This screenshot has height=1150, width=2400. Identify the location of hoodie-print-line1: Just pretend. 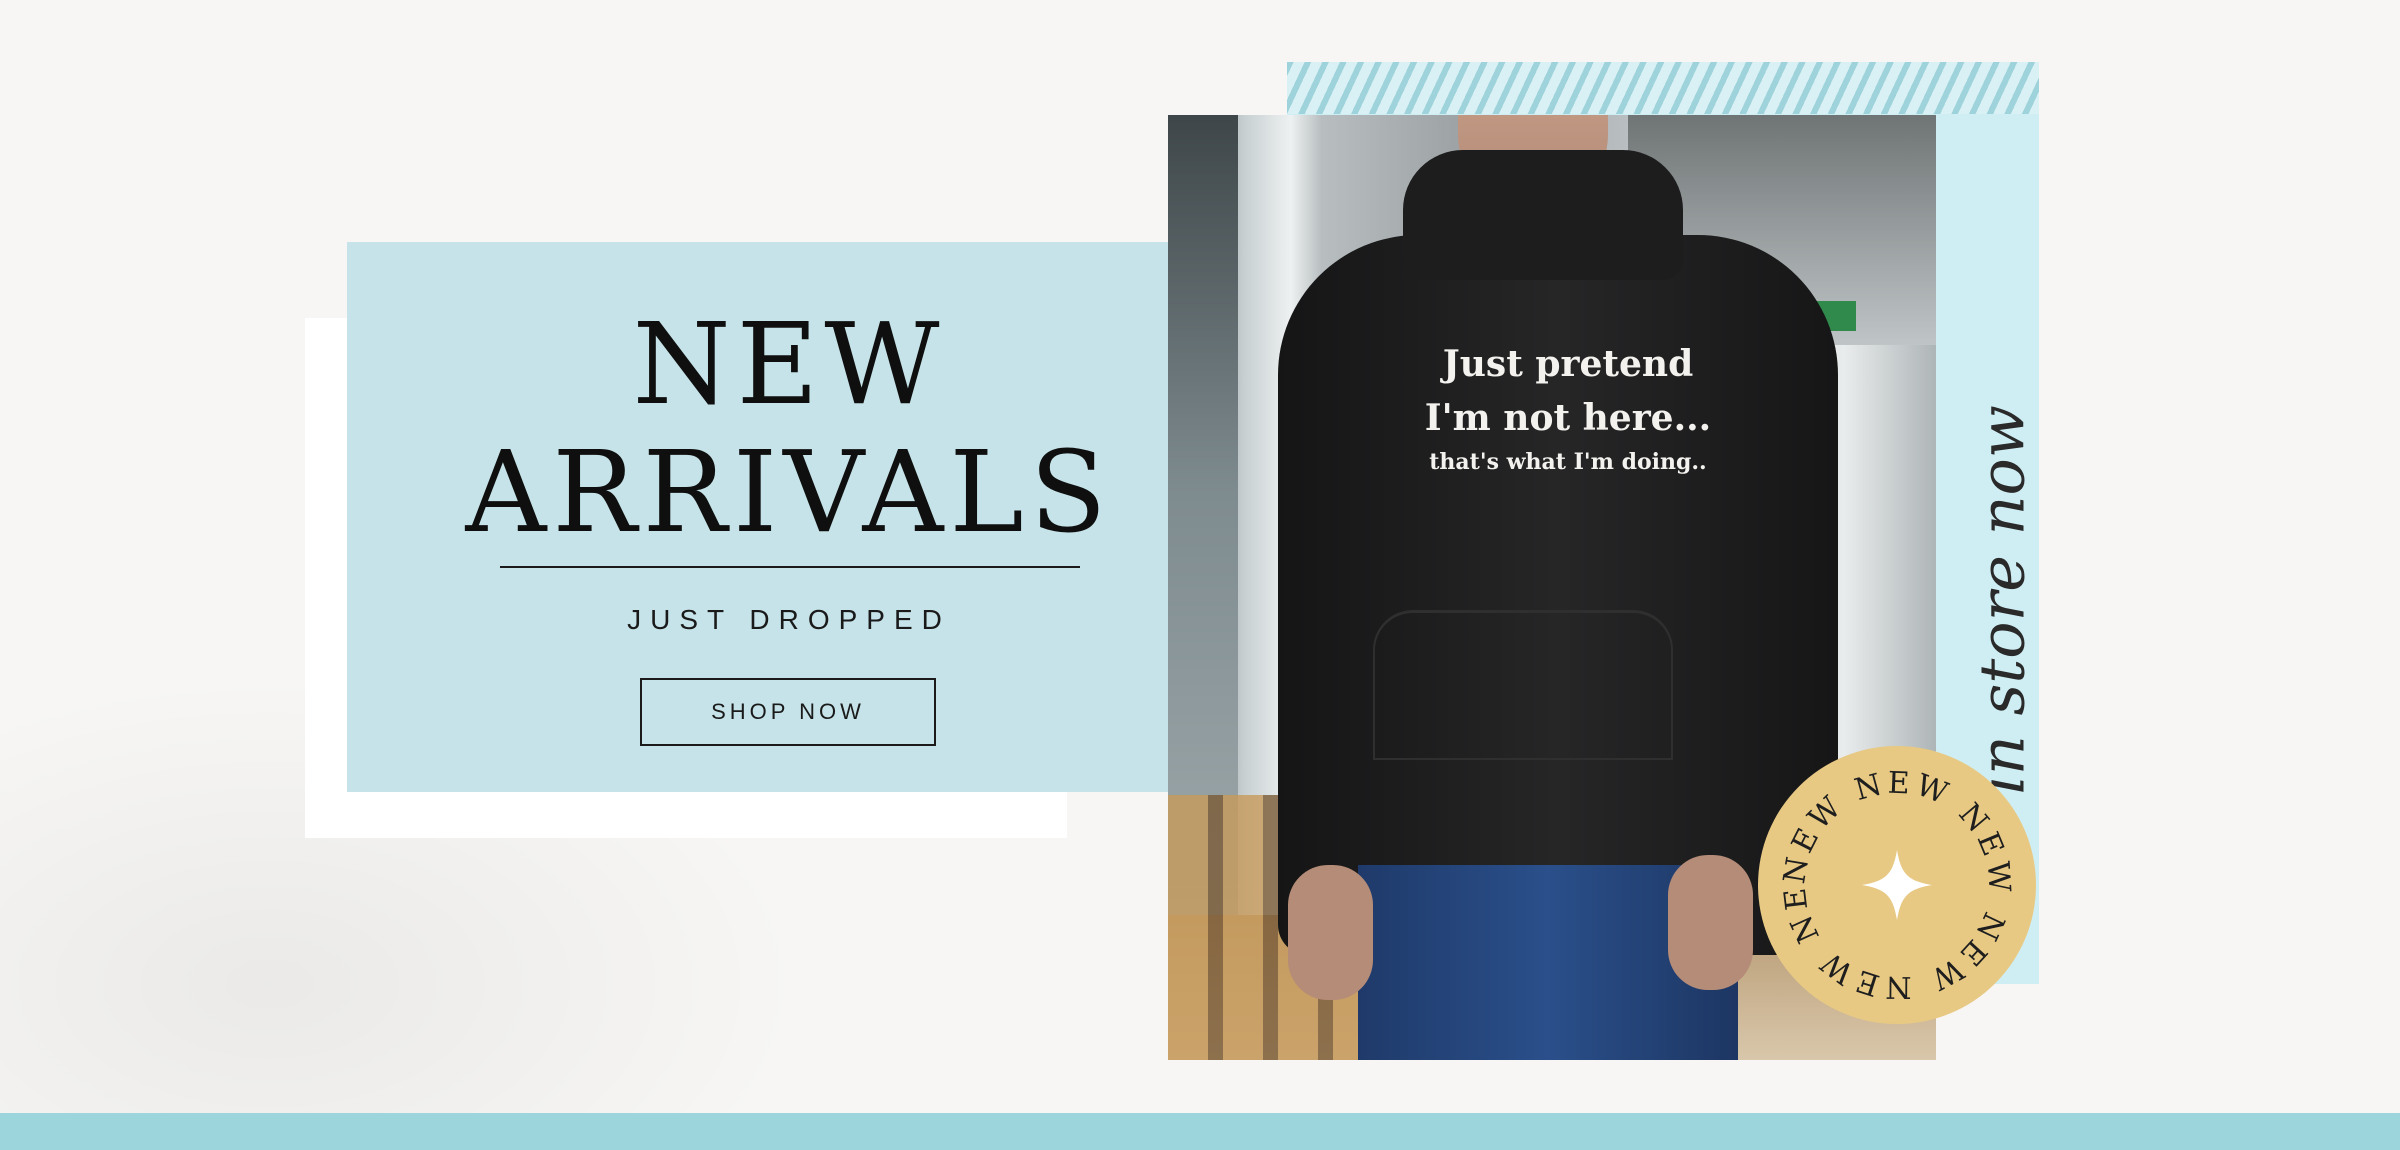
(1568, 364).